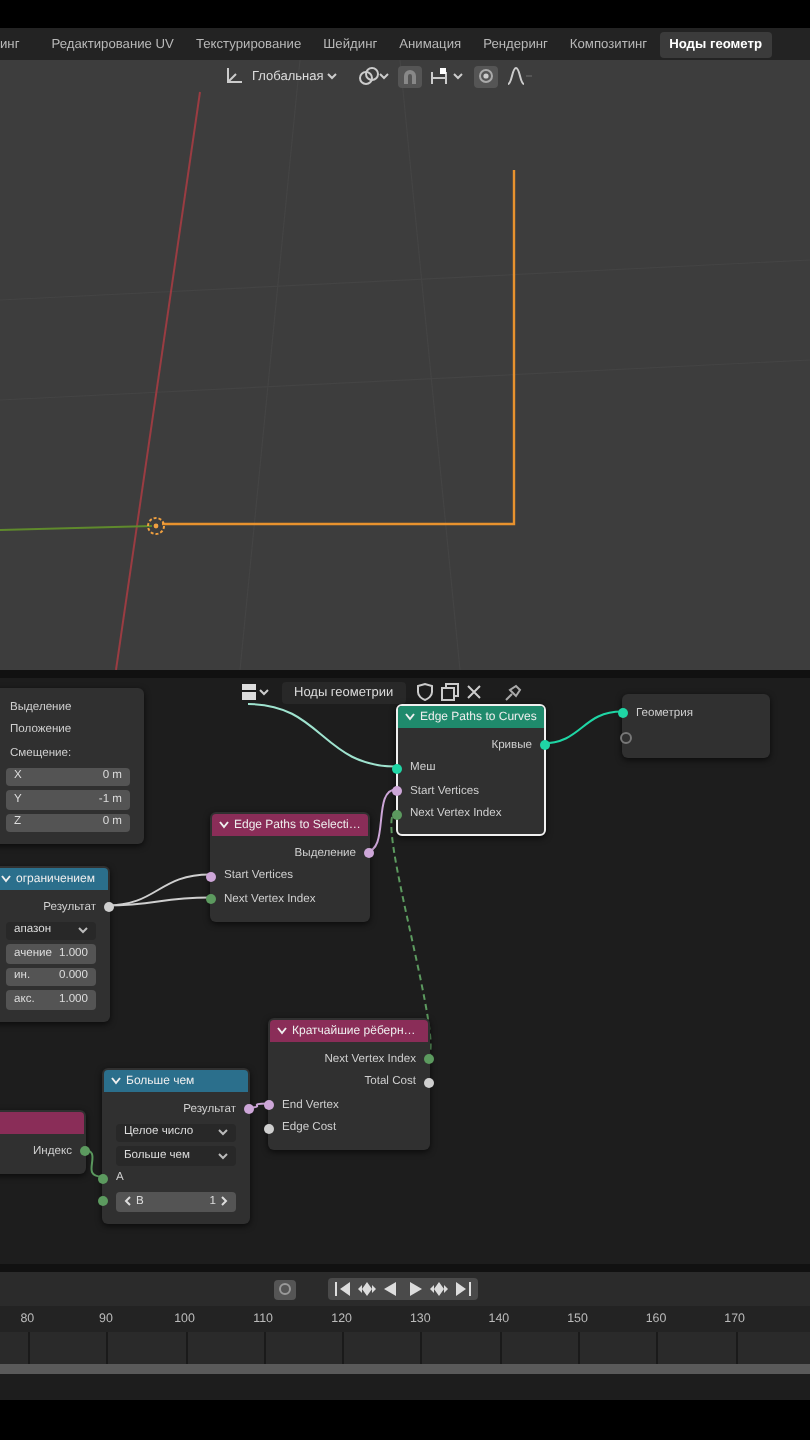 Image resolution: width=810 pixels, height=1440 pixels. I want to click on jump-start-icon, so click(343, 1289).